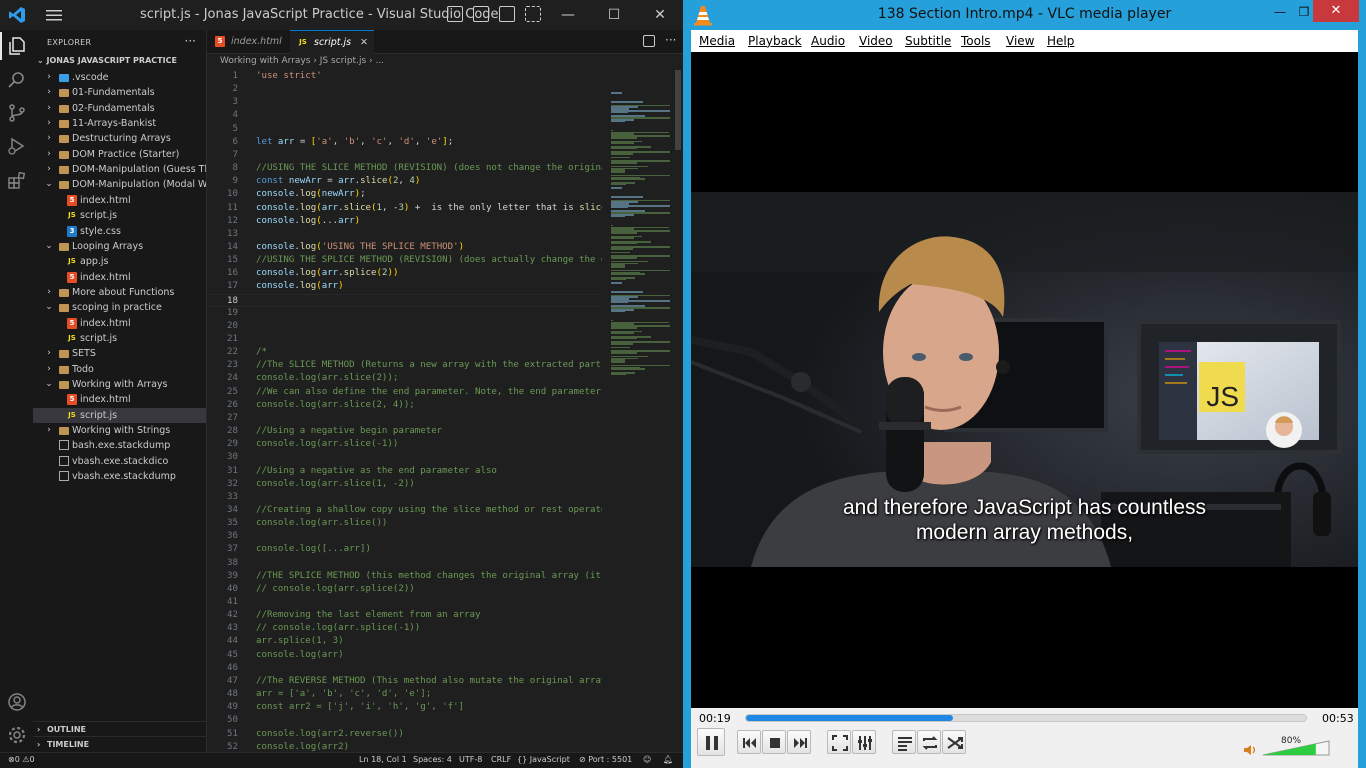 This screenshot has height=768, width=1366. I want to click on code-line: 50, so click(404, 720).